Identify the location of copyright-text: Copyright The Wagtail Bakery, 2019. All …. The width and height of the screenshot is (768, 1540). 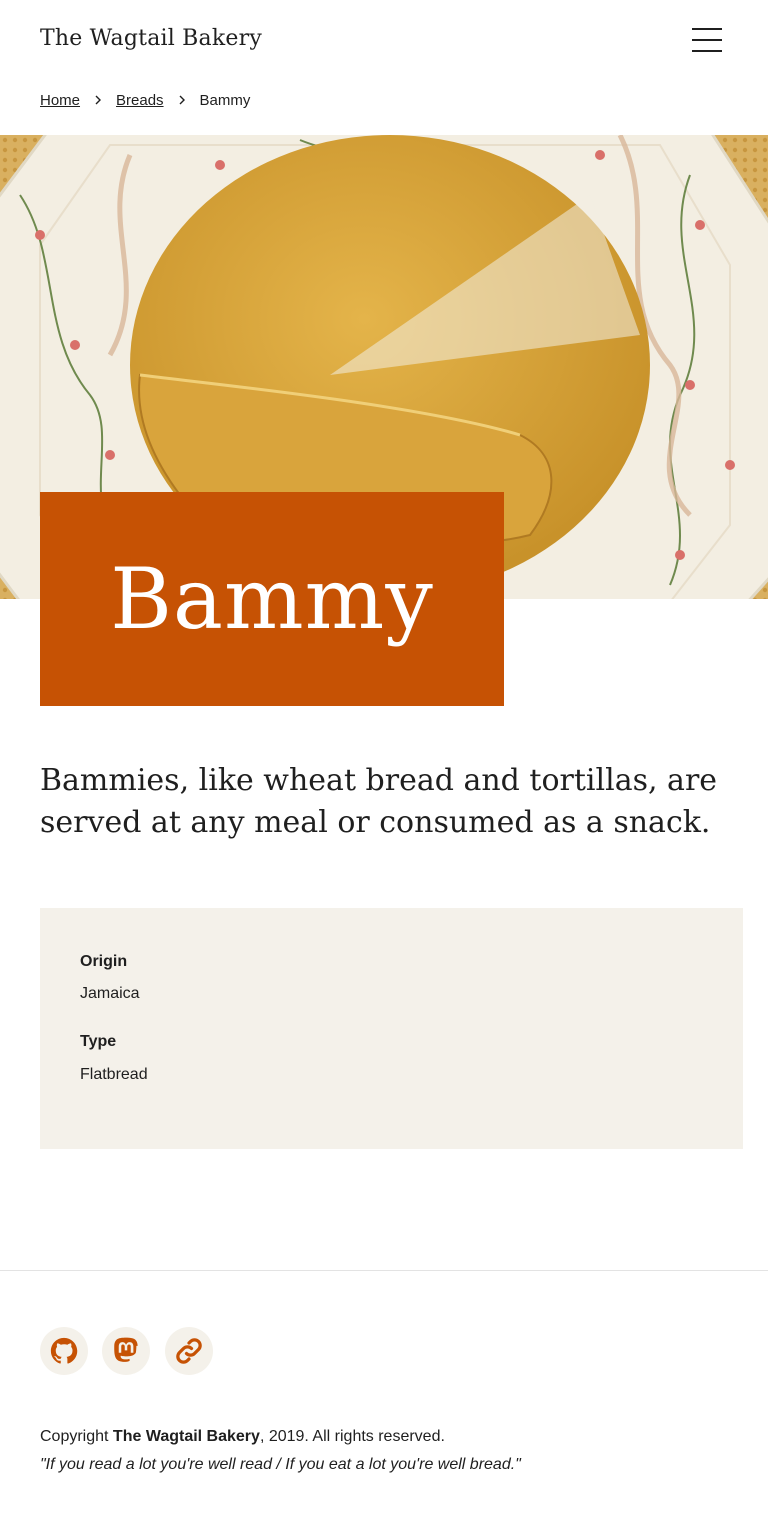
(242, 1436).